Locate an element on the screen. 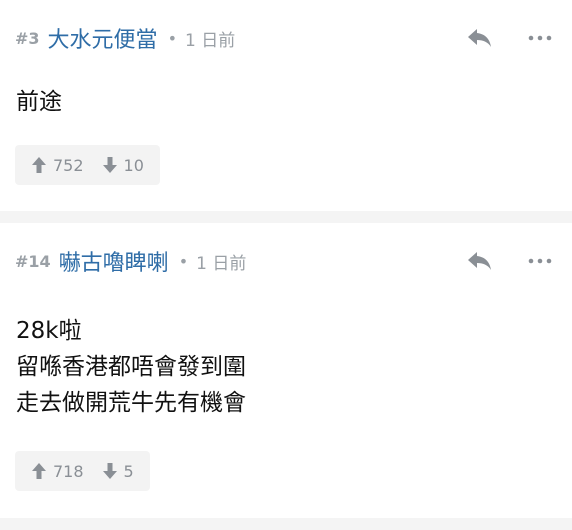 Image resolution: width=572 pixels, height=530 pixels. downvote-button: 5 is located at coordinates (118, 471).